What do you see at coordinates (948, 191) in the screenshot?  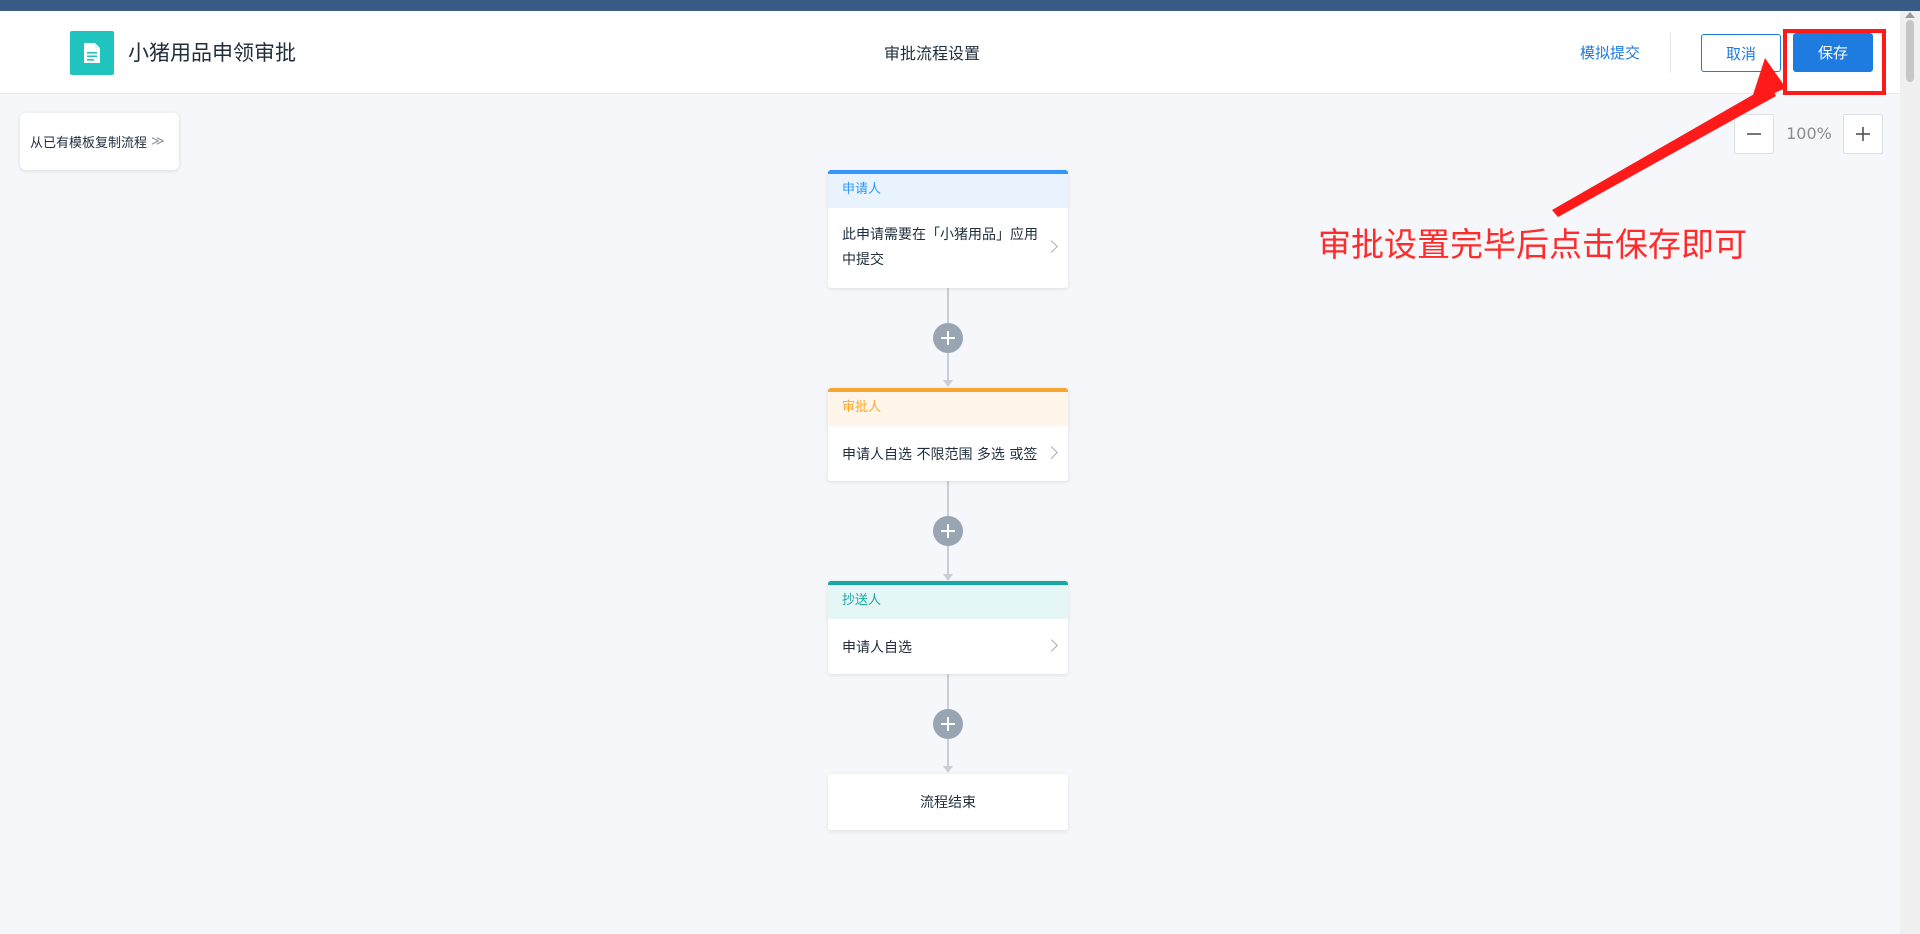 I see `applicant-node-title: 申请人` at bounding box center [948, 191].